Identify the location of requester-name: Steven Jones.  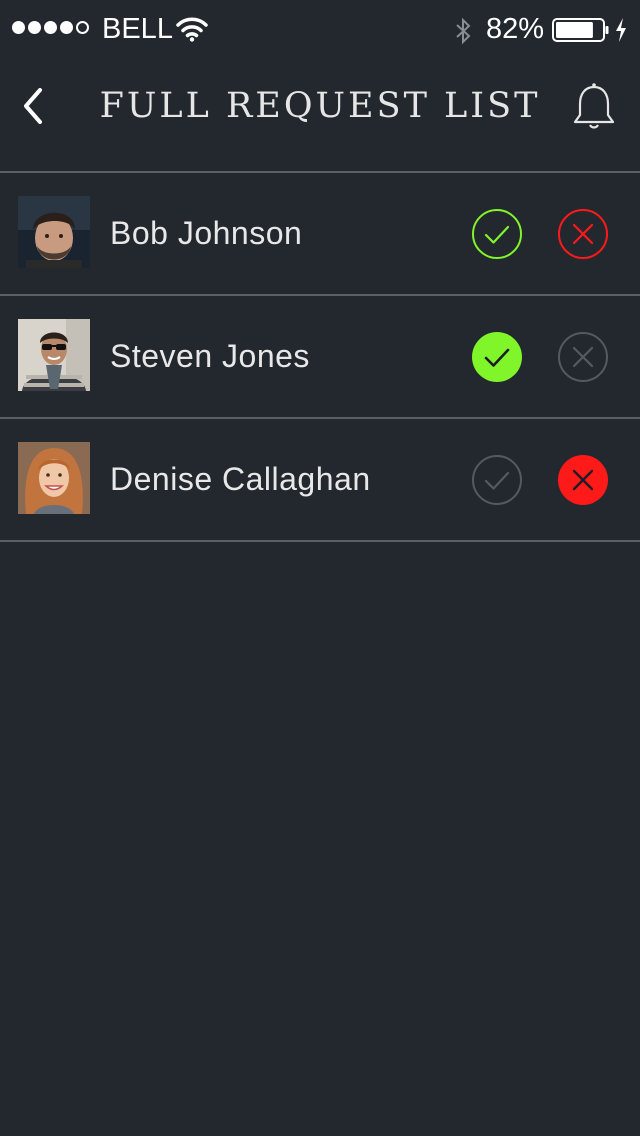
(210, 356).